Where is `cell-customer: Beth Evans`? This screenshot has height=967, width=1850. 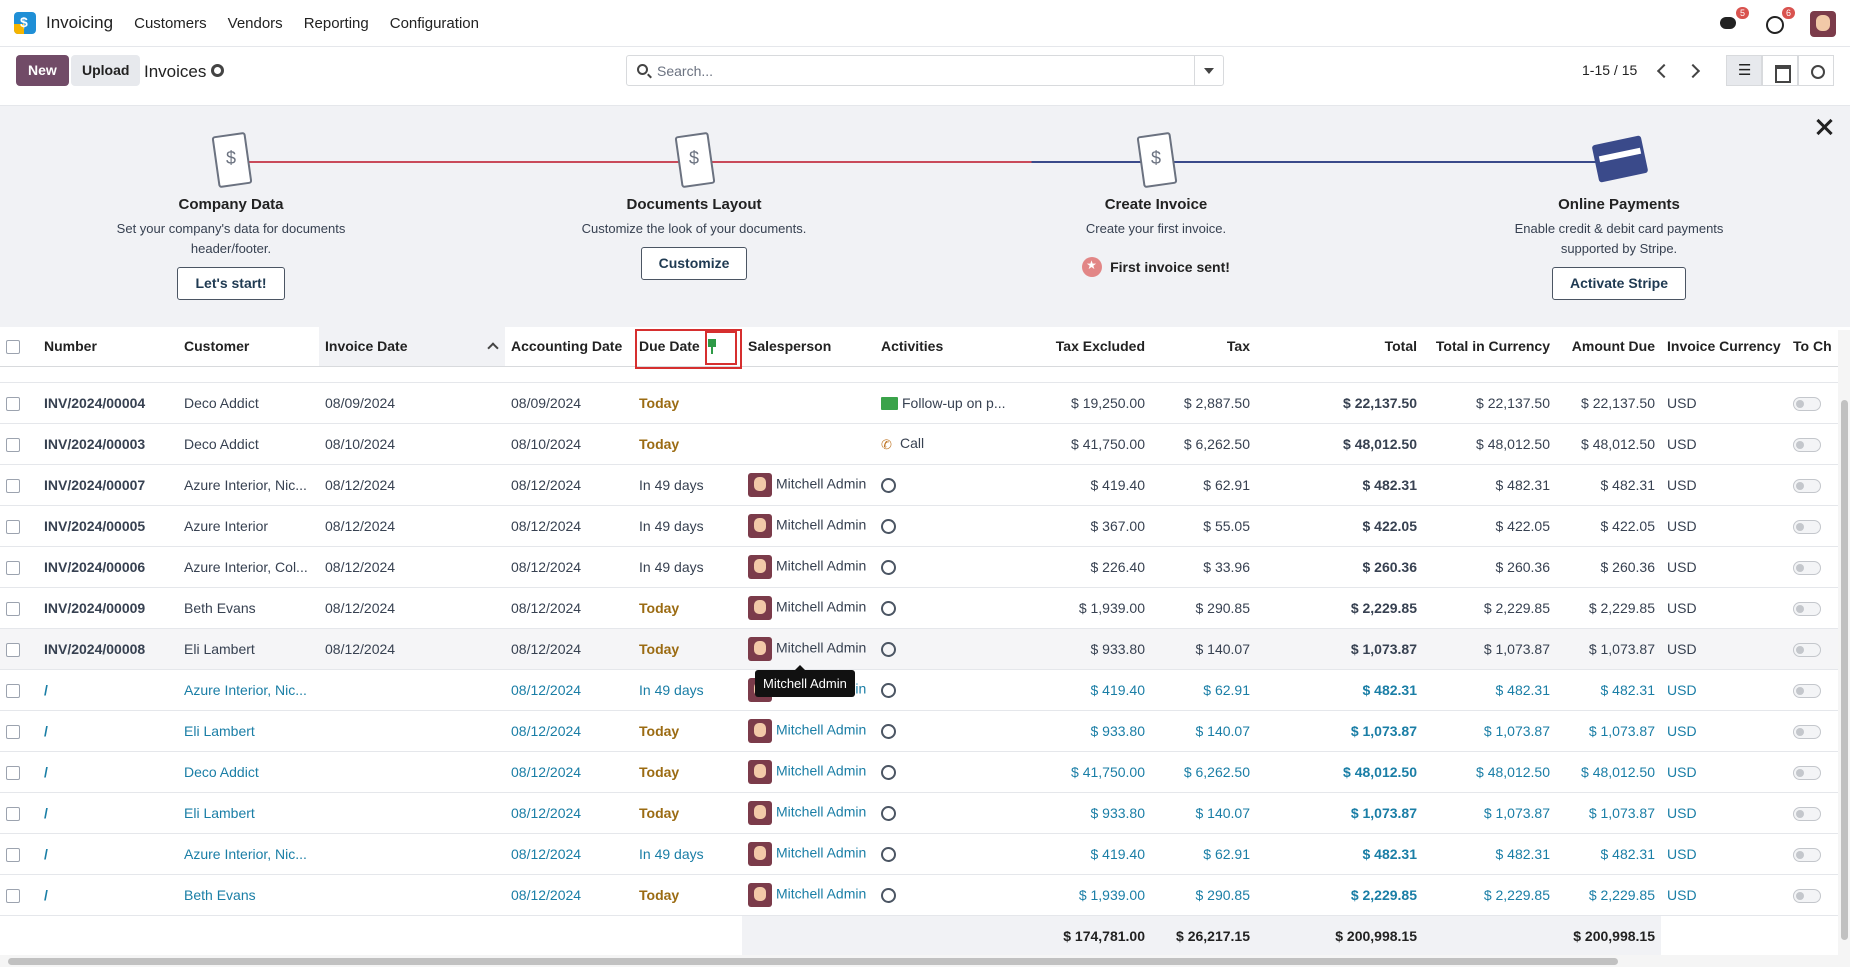 cell-customer: Beth Evans is located at coordinates (248, 895).